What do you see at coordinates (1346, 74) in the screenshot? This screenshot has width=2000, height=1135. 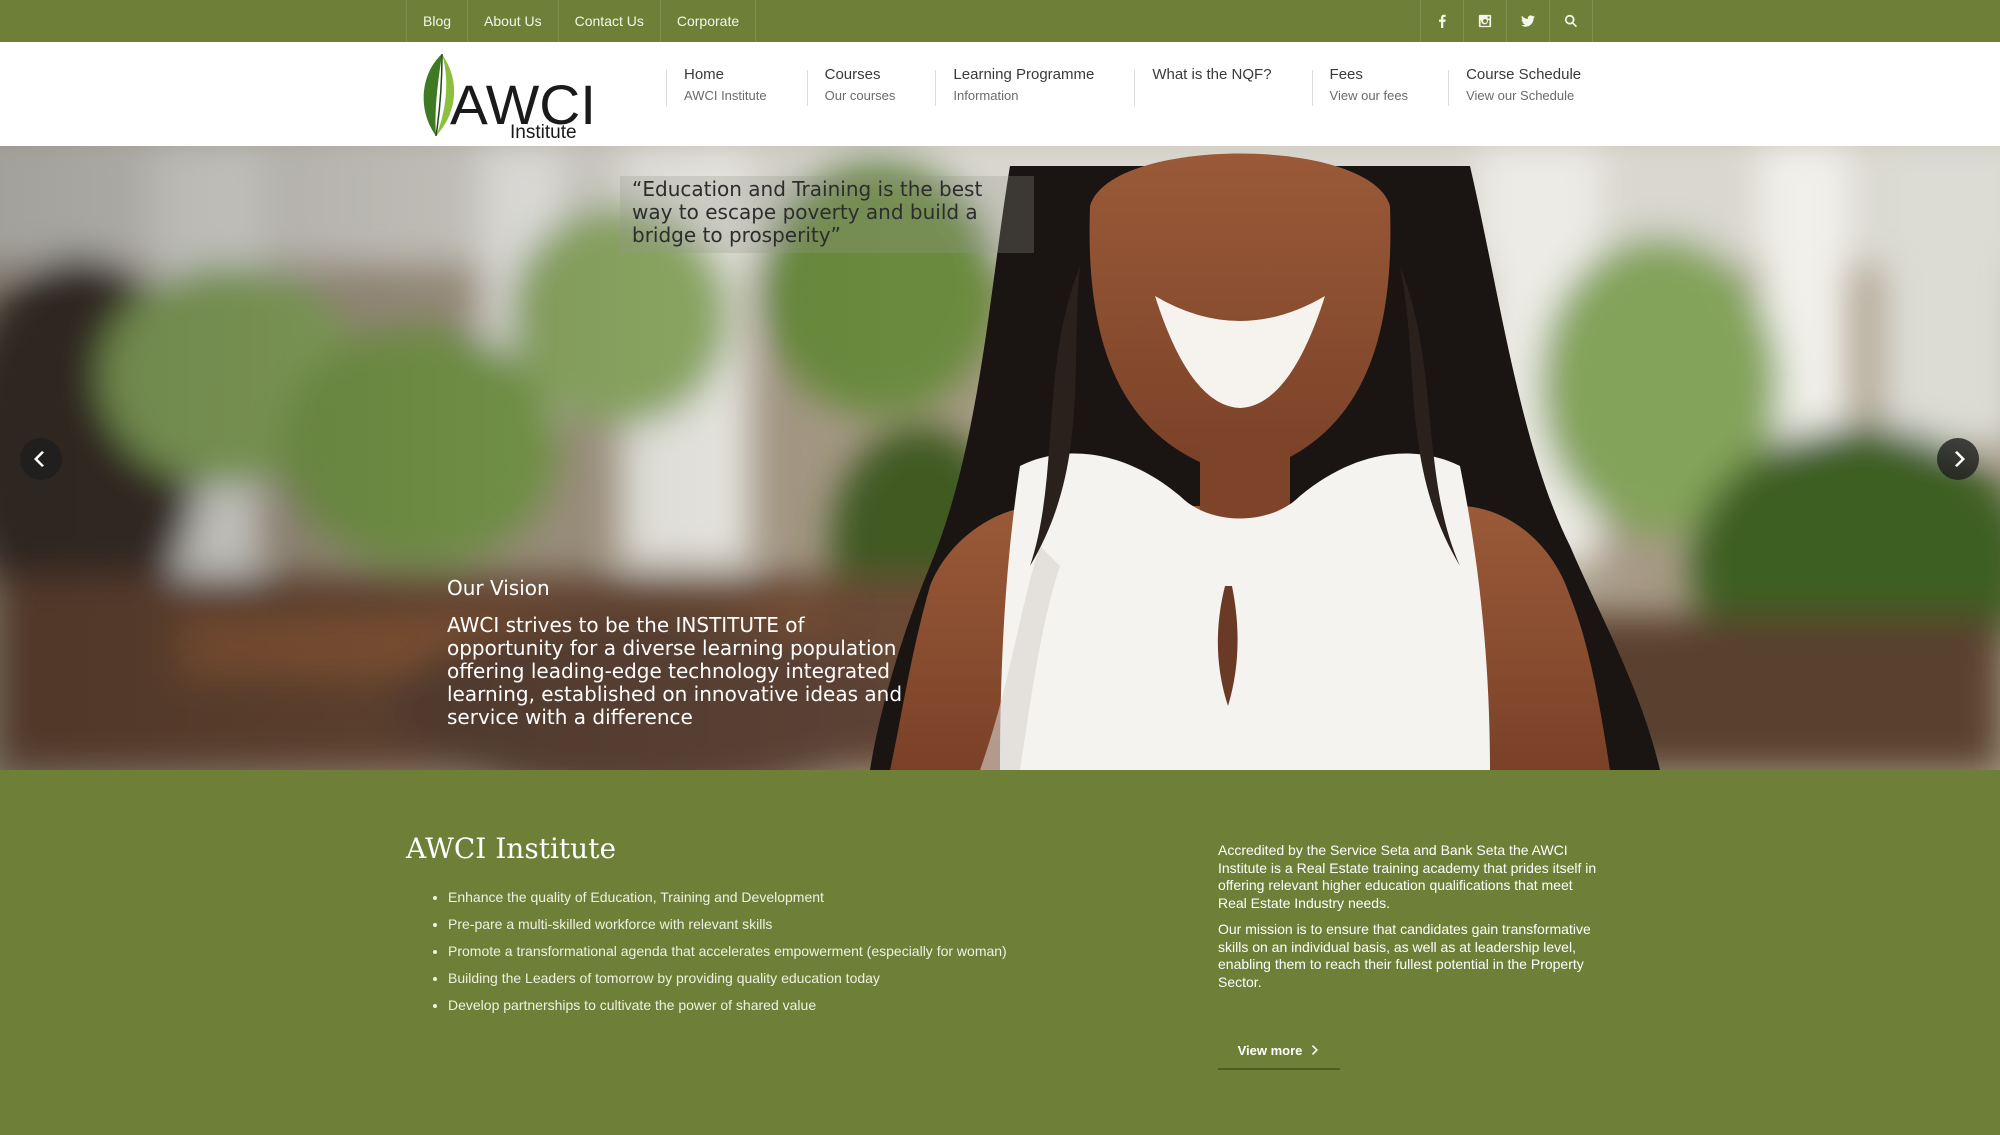 I see `nav-fees-title: Fees` at bounding box center [1346, 74].